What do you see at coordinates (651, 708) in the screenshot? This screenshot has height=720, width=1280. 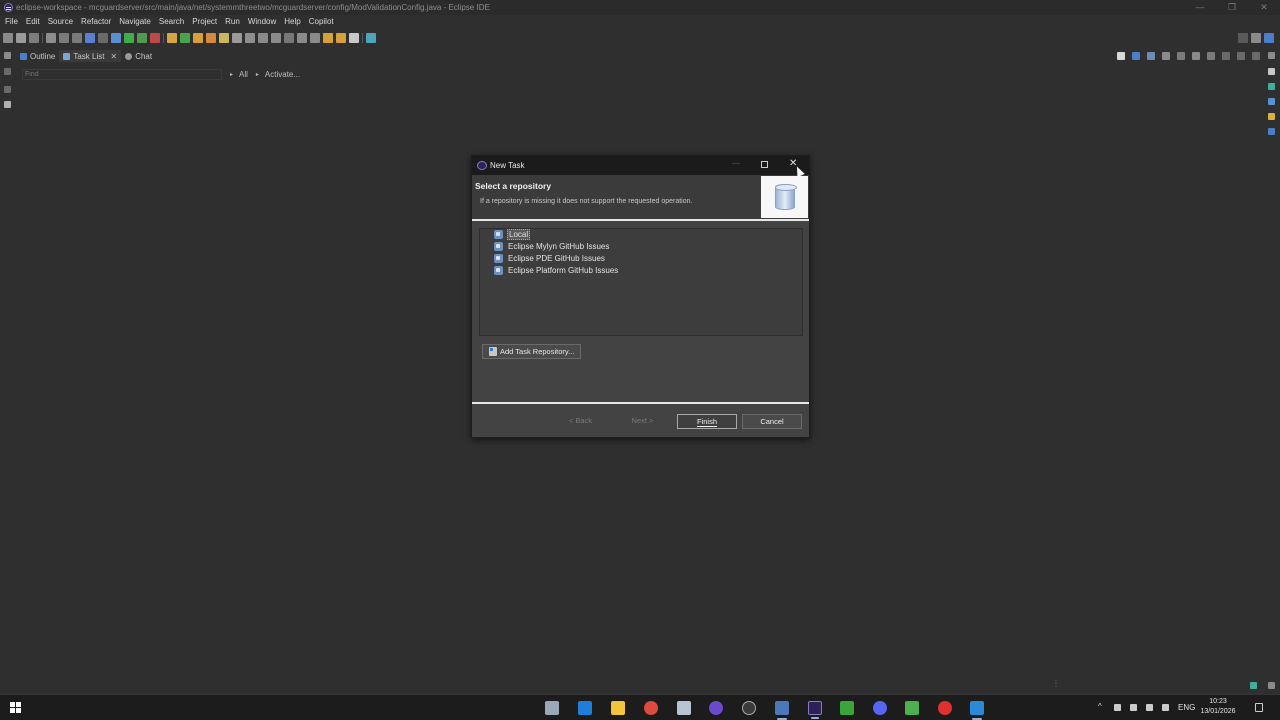 I see `chrome-icon` at bounding box center [651, 708].